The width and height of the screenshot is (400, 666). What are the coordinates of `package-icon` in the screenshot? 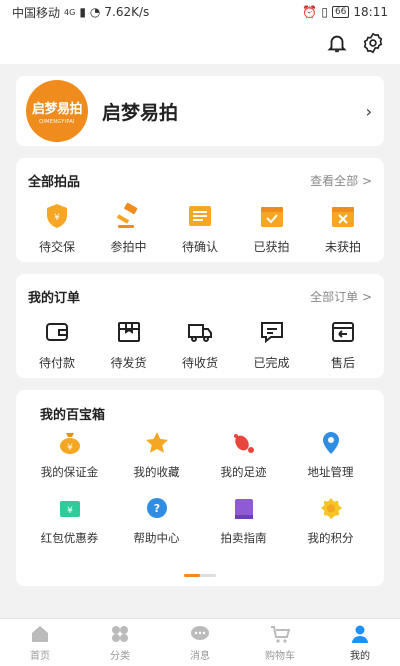 It's located at (128, 332).